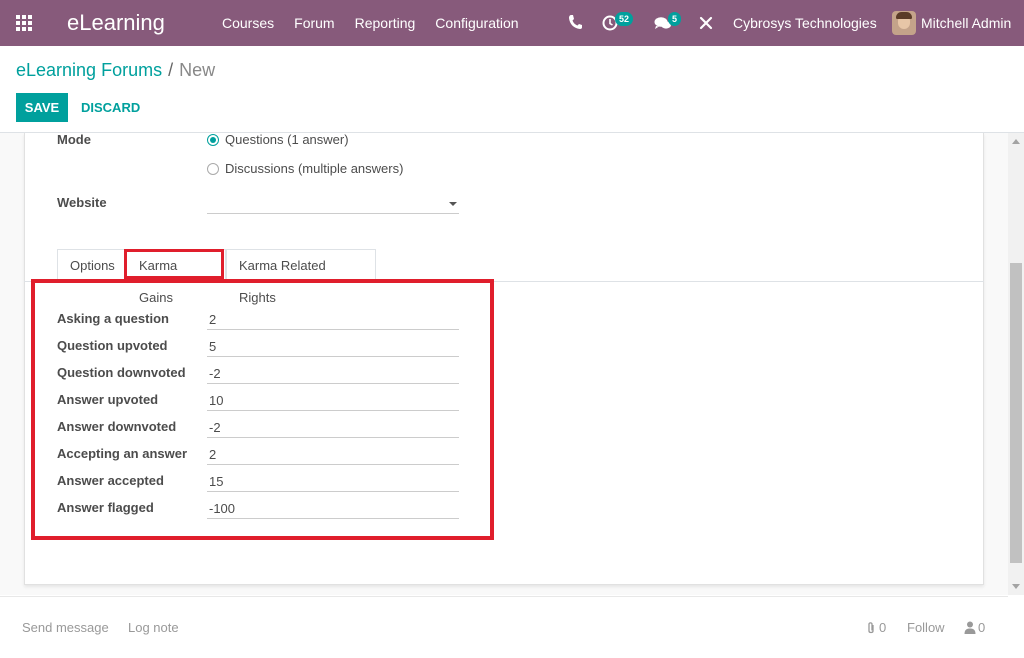 The height and width of the screenshot is (658, 1024). Describe the element at coordinates (926, 627) in the screenshot. I see `follow-button: Follow` at that location.